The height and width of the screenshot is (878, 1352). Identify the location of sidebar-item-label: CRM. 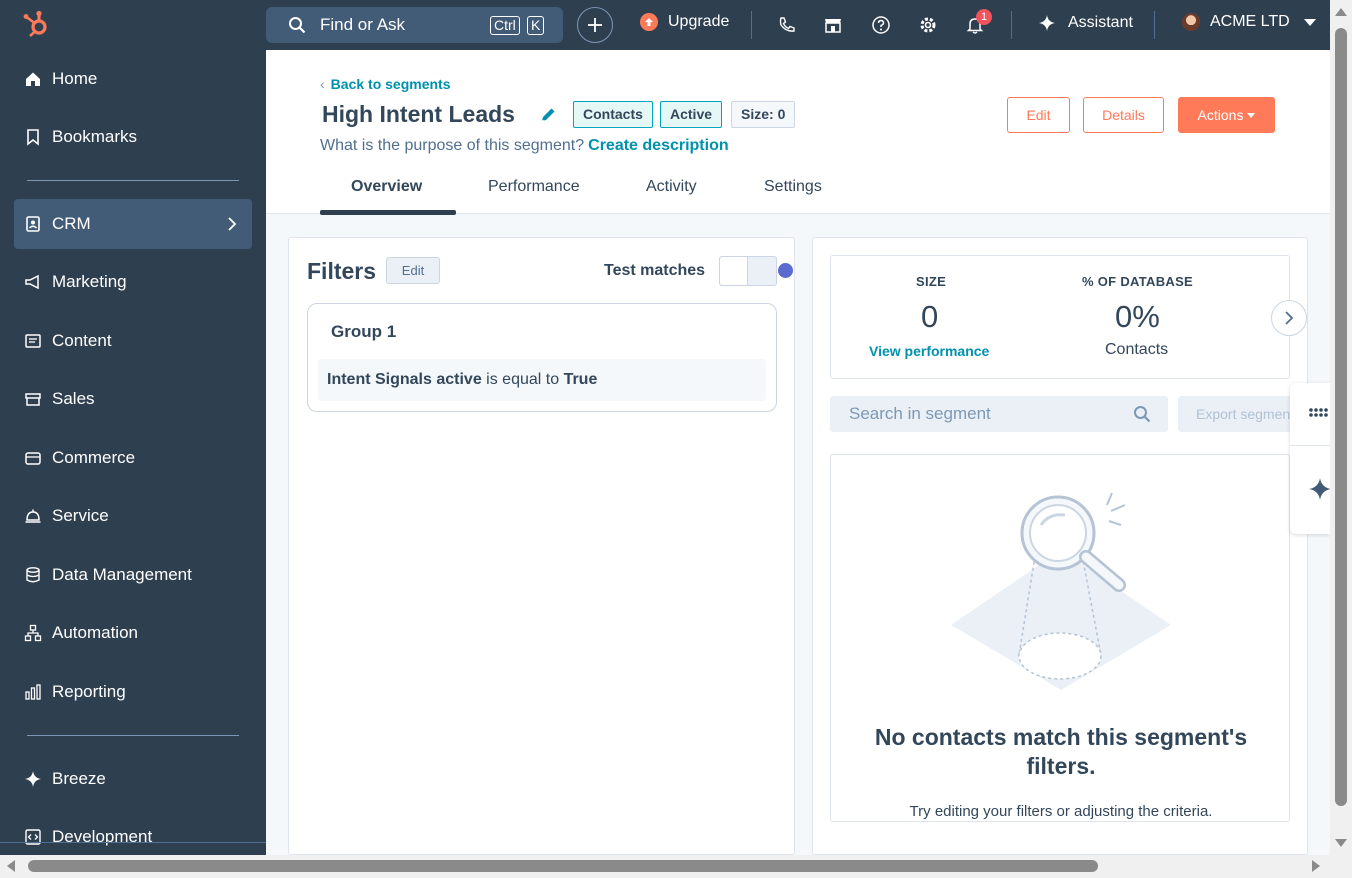
(71, 223).